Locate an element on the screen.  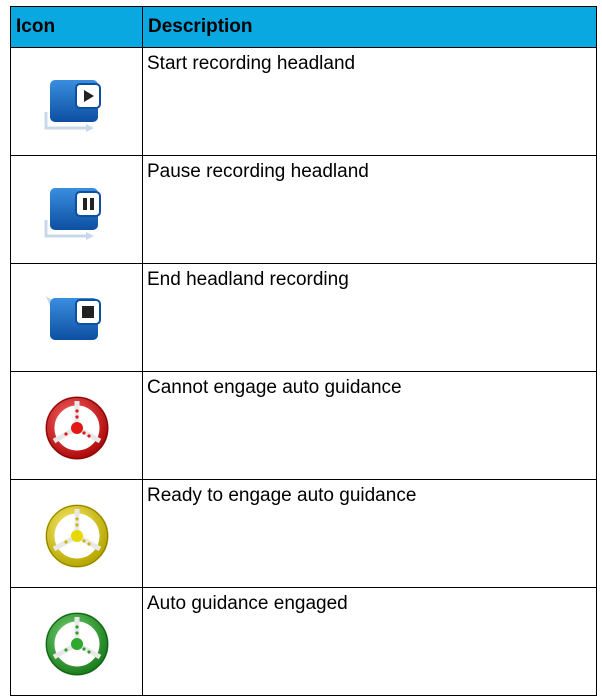
description-cell: Start recording headland is located at coordinates (369, 101).